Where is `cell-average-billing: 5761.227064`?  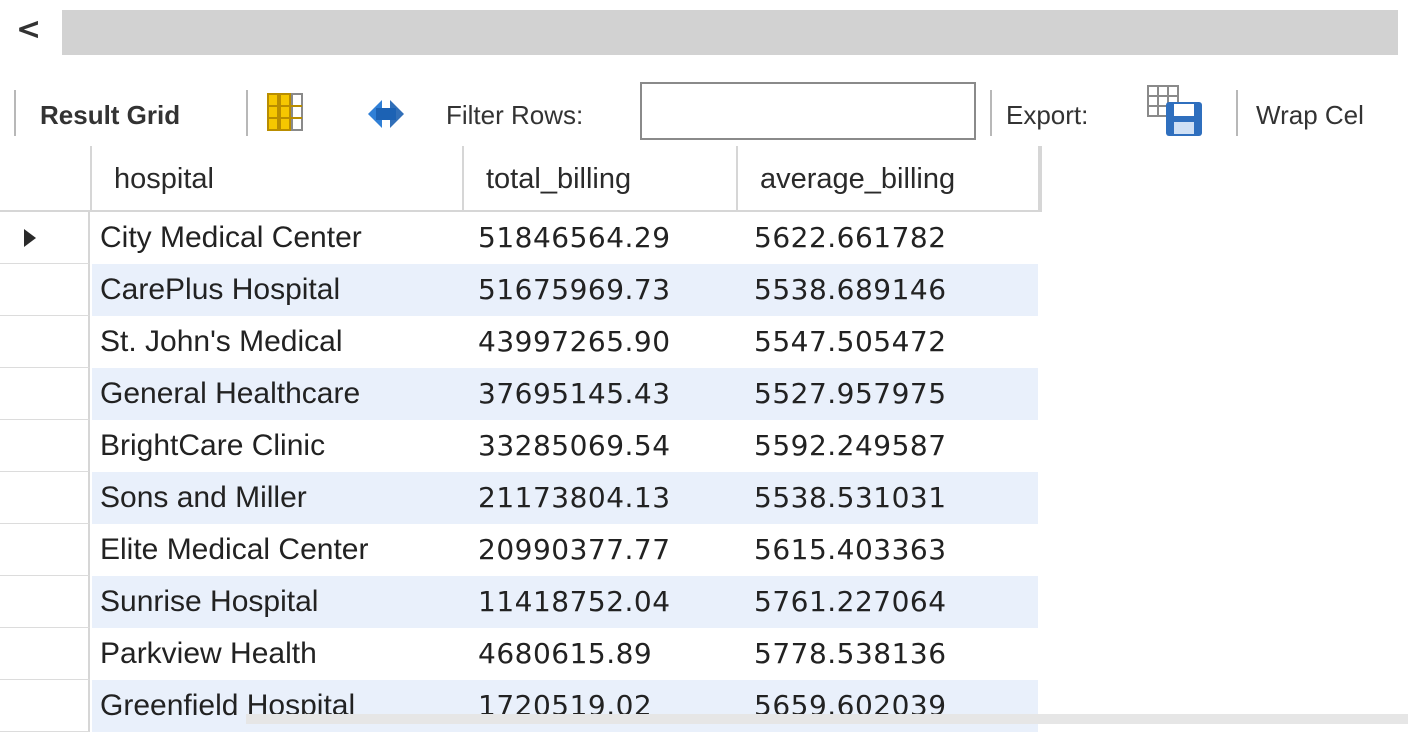 cell-average-billing: 5761.227064 is located at coordinates (845, 602).